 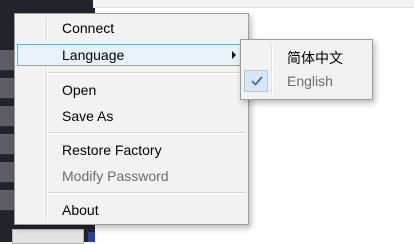 I want to click on menu-item-label: About, so click(x=80, y=210).